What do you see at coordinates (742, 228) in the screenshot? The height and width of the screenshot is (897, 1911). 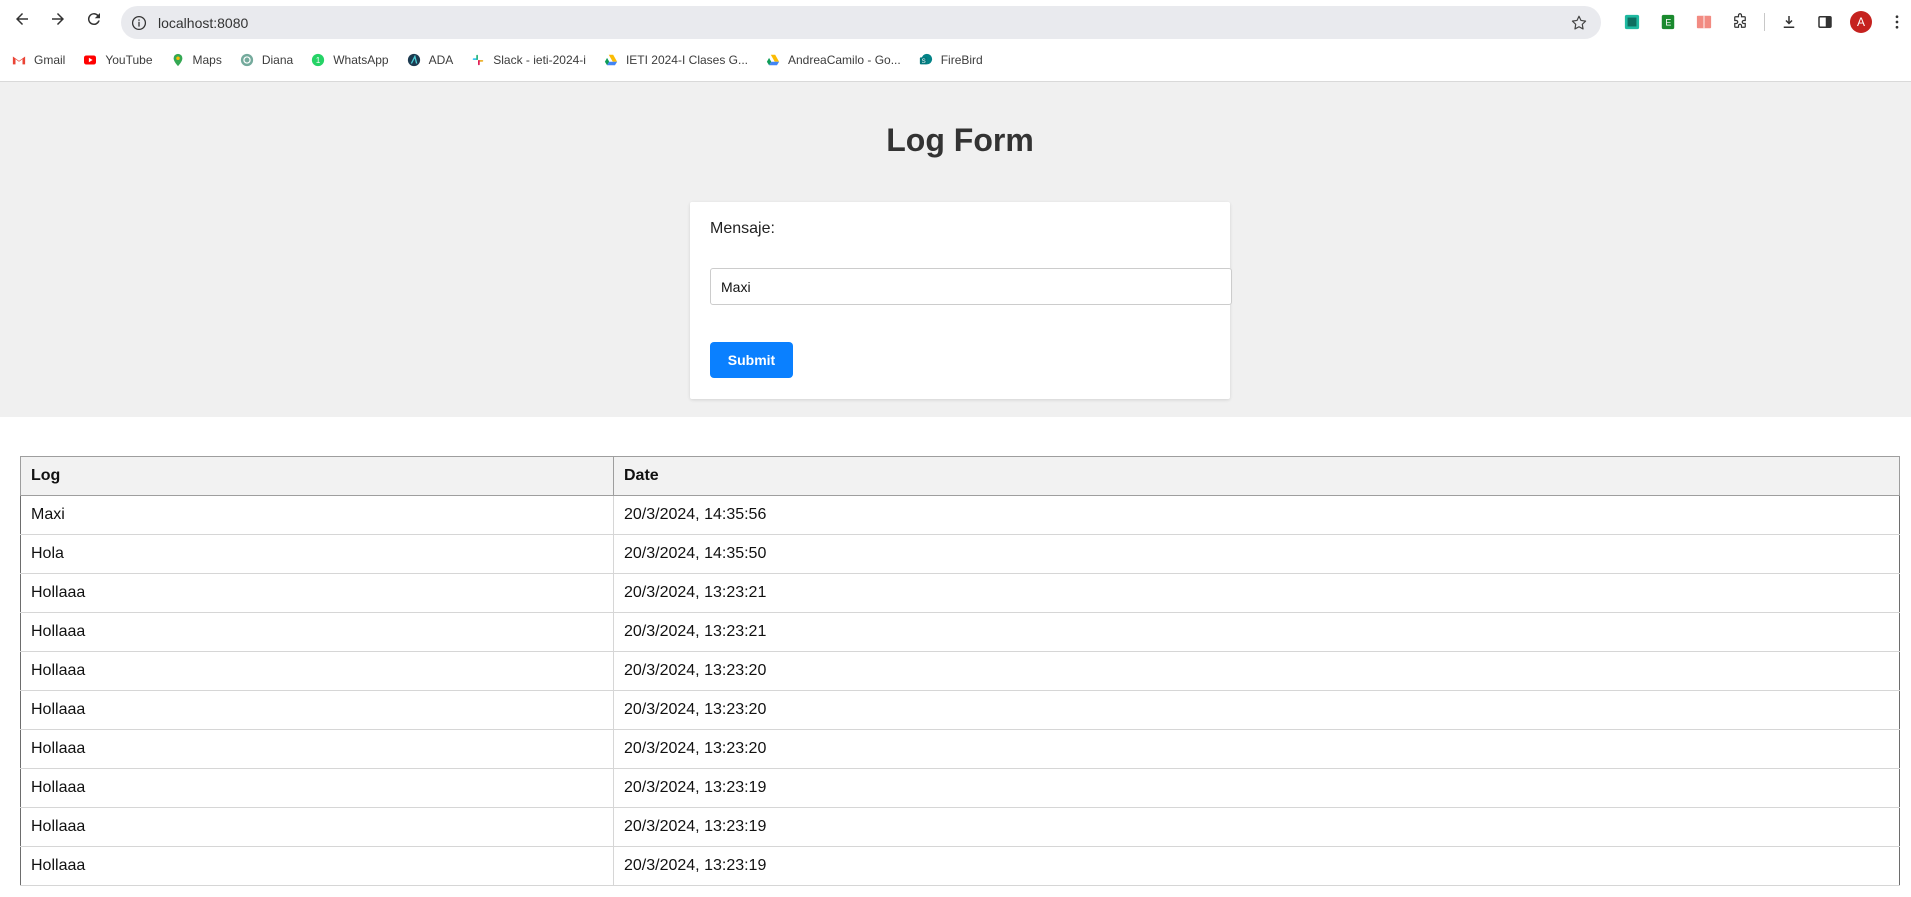 I see `message-label: Mensaje:` at bounding box center [742, 228].